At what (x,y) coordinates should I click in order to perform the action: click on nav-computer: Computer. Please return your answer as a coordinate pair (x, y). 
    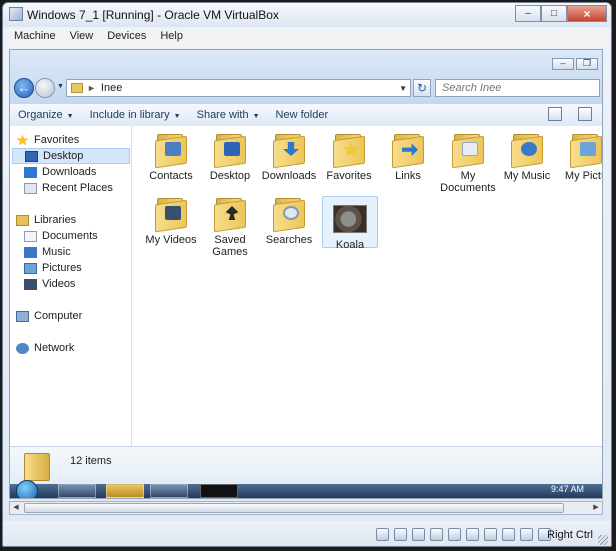
    Looking at the image, I should click on (75, 316).